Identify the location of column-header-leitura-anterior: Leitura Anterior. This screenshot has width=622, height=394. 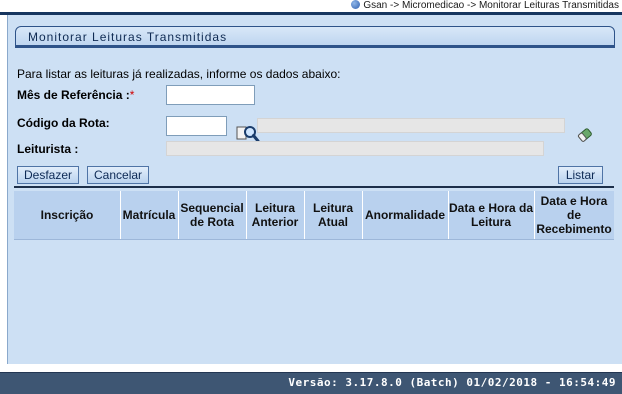
(275, 215).